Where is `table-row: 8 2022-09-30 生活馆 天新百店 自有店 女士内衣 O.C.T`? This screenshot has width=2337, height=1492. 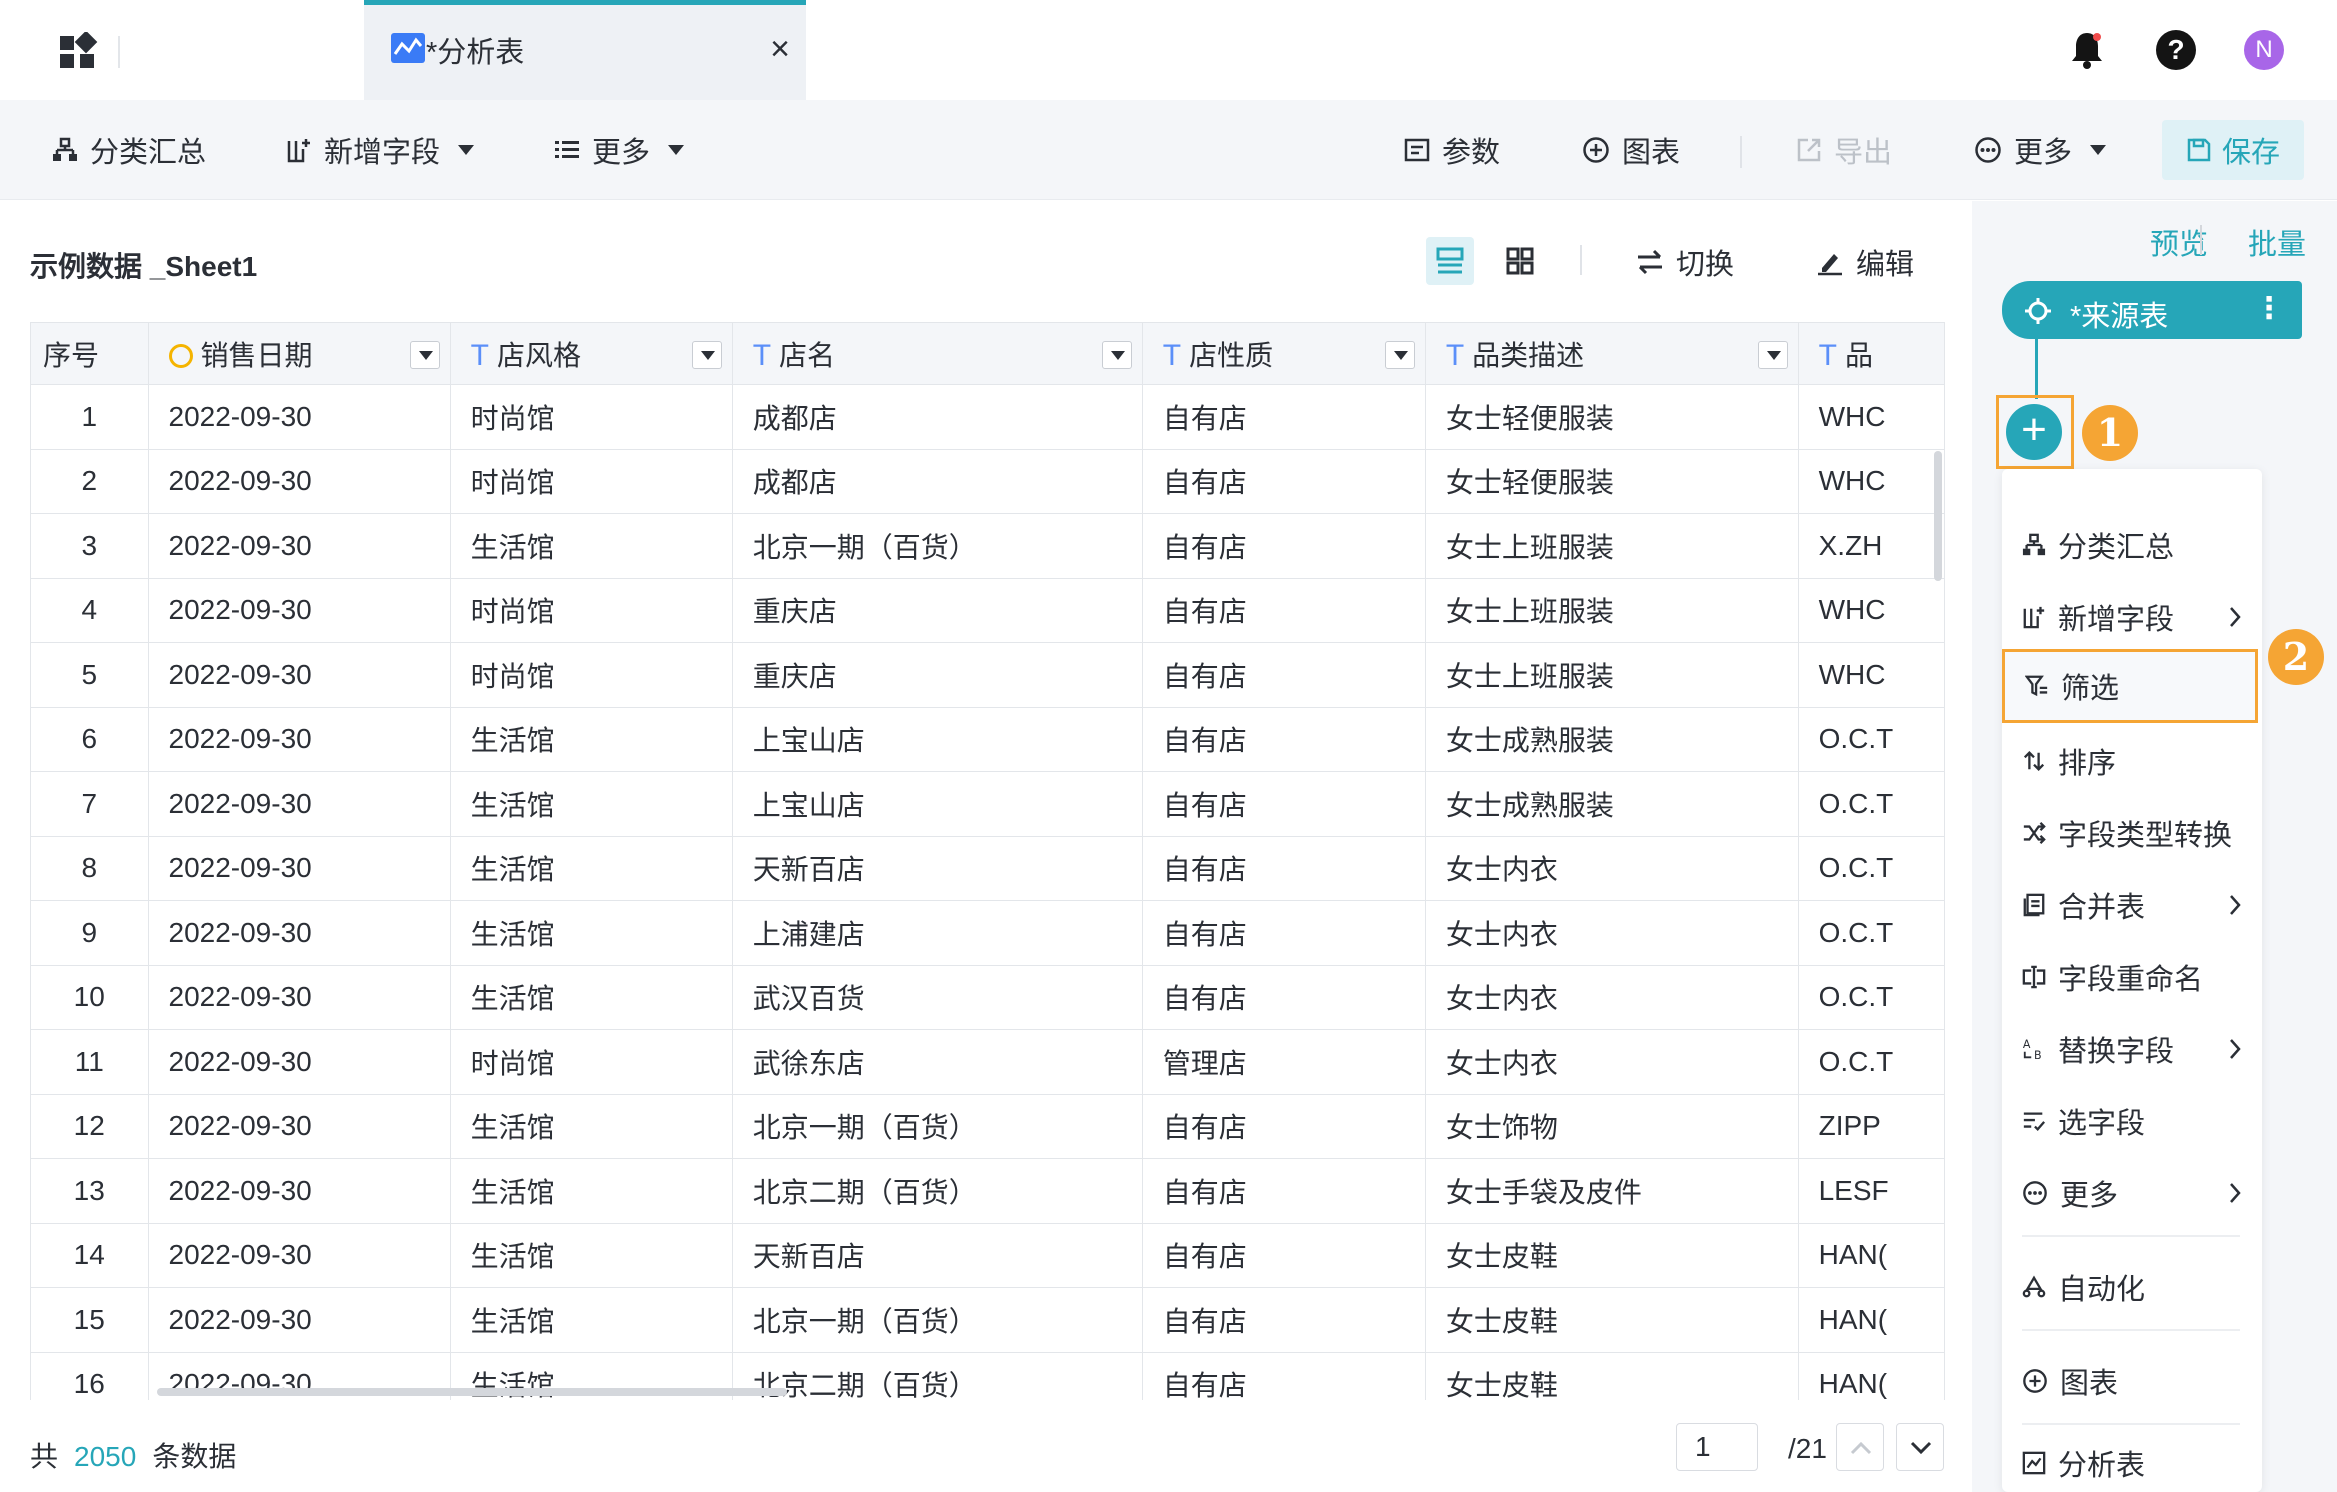
table-row: 8 2022-09-30 生活馆 天新百店 自有店 女士内衣 O.C.T is located at coordinates (987, 868).